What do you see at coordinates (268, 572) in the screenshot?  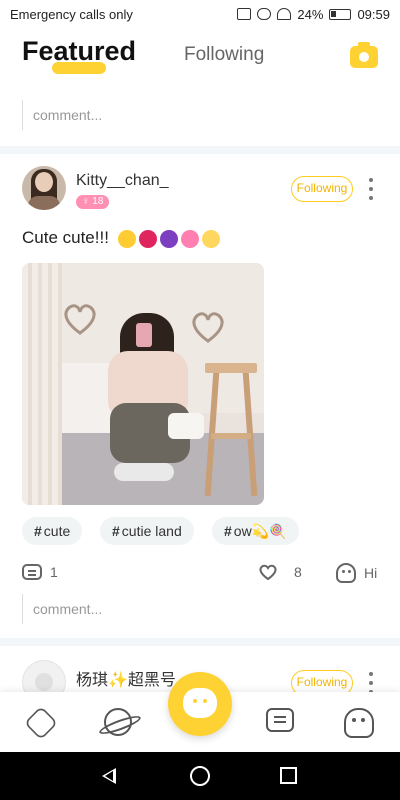 I see `heart-icon` at bounding box center [268, 572].